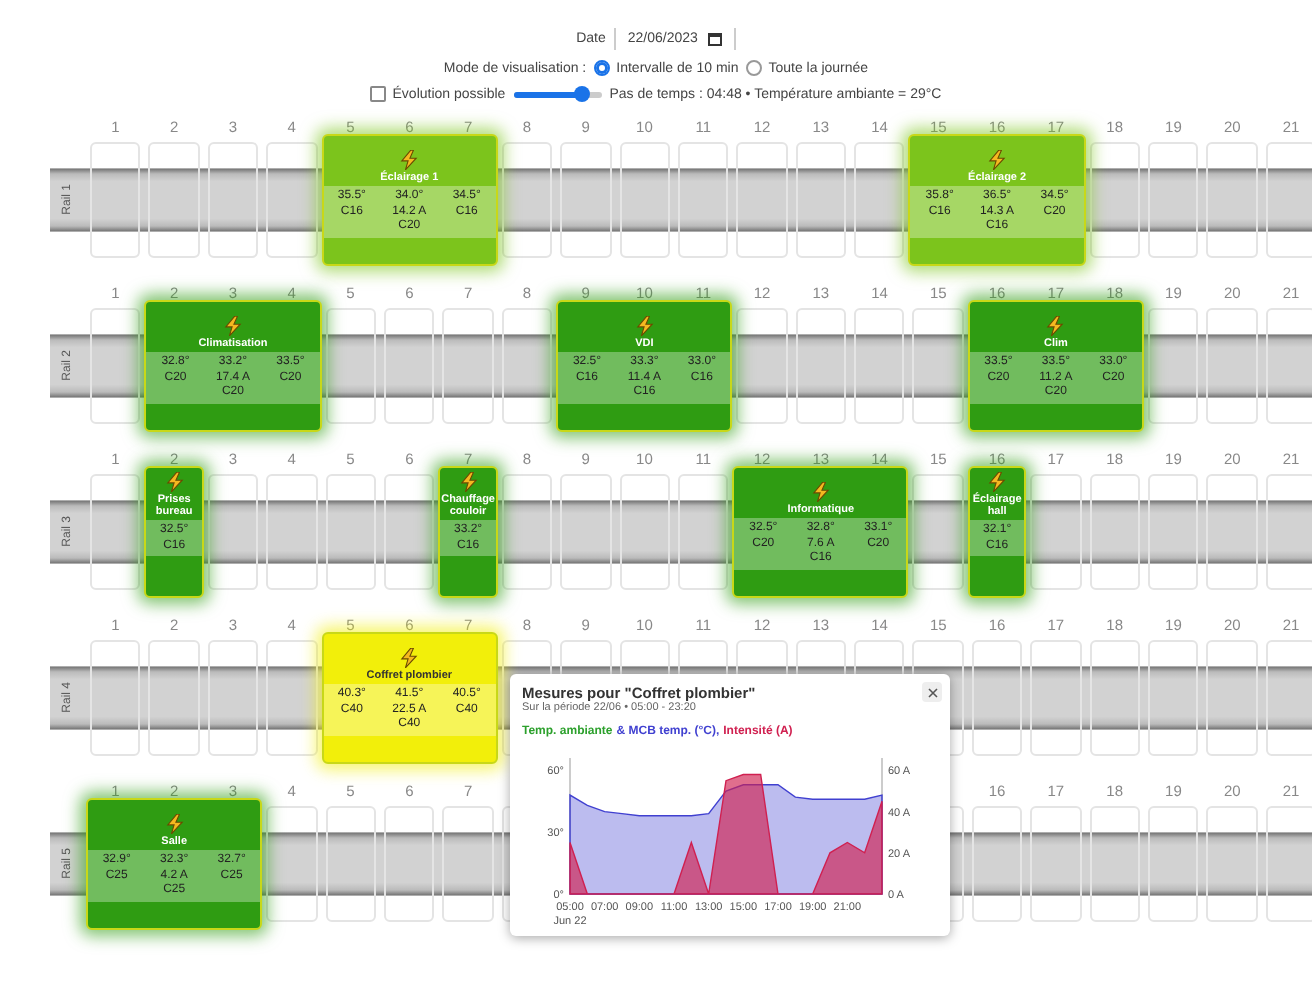  I want to click on time-slider, so click(557, 94).